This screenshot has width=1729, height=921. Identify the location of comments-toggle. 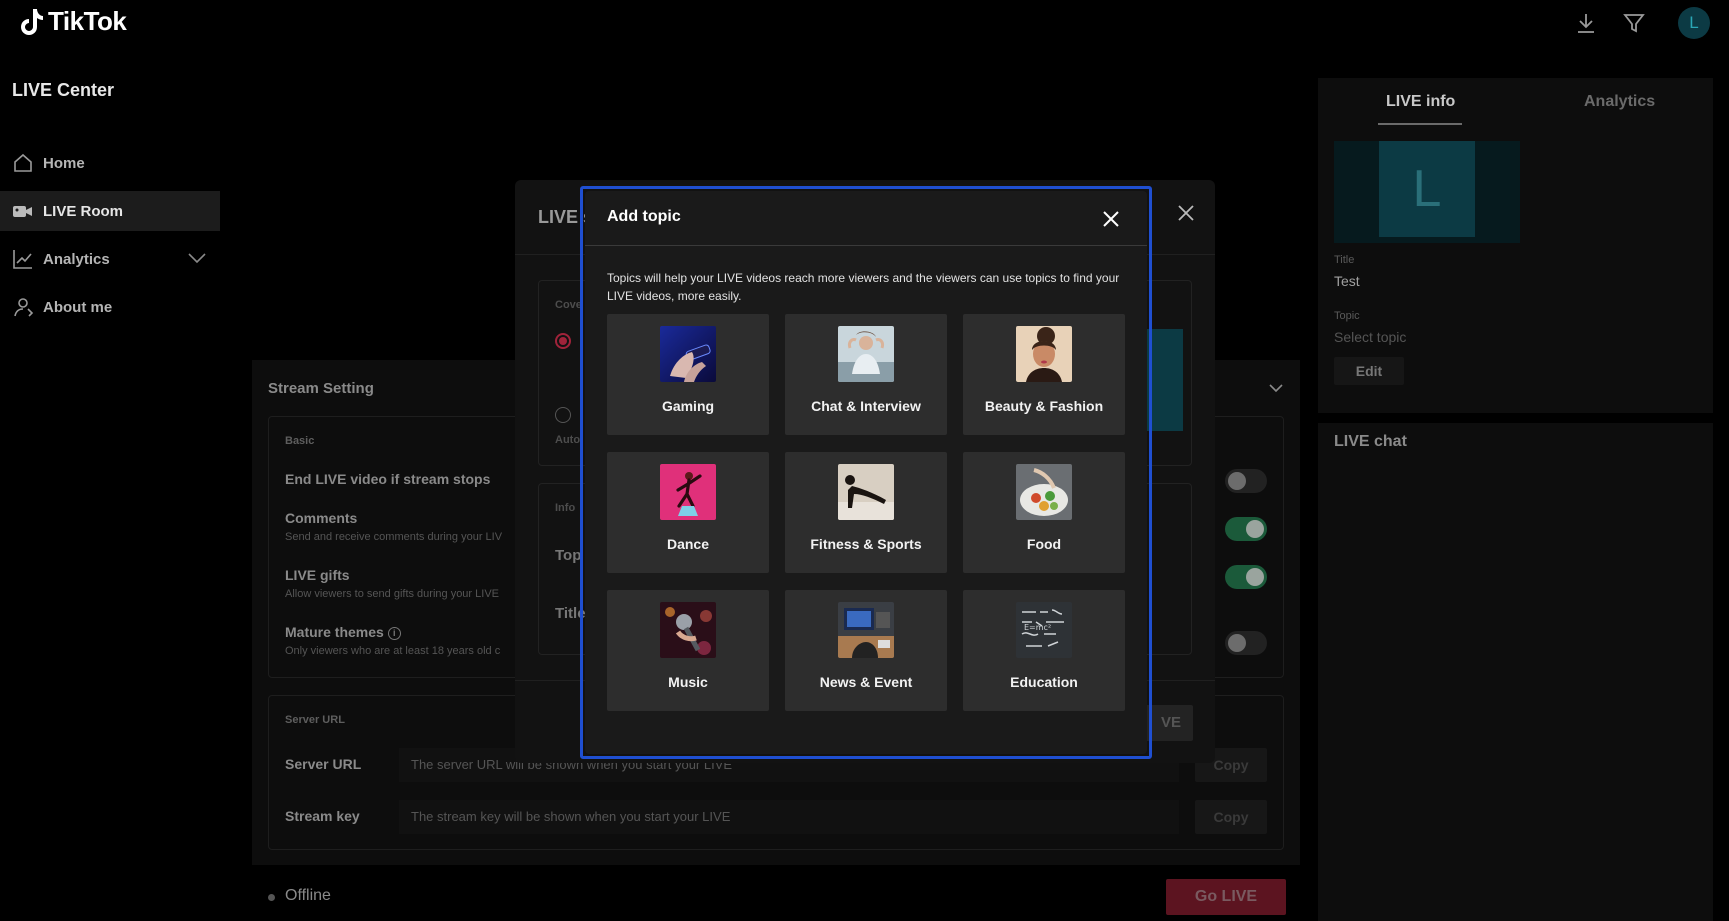
(1246, 529).